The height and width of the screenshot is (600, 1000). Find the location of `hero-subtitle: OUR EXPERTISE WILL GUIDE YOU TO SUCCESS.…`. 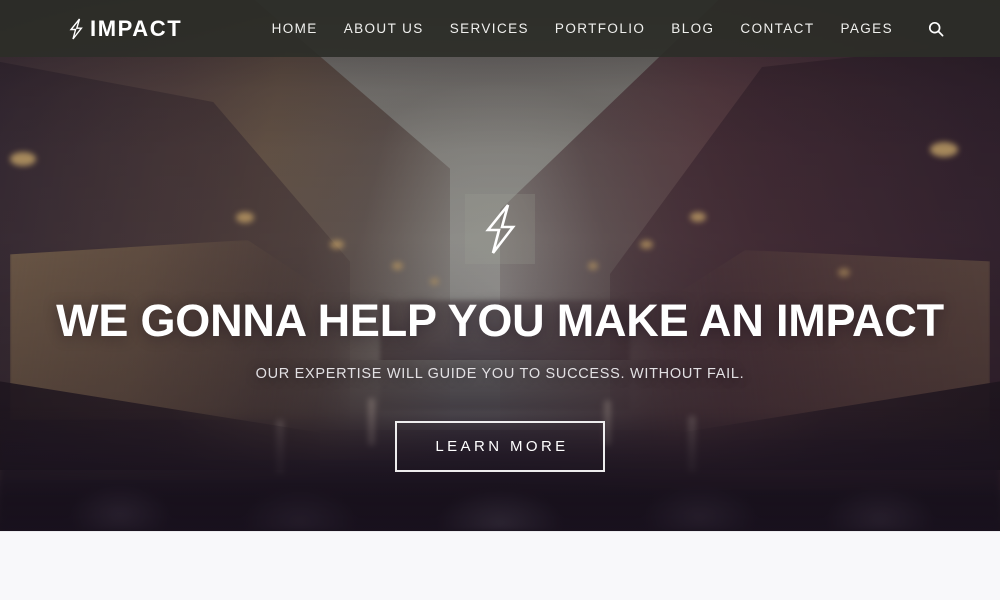

hero-subtitle: OUR EXPERTISE WILL GUIDE YOU TO SUCCESS.… is located at coordinates (500, 373).